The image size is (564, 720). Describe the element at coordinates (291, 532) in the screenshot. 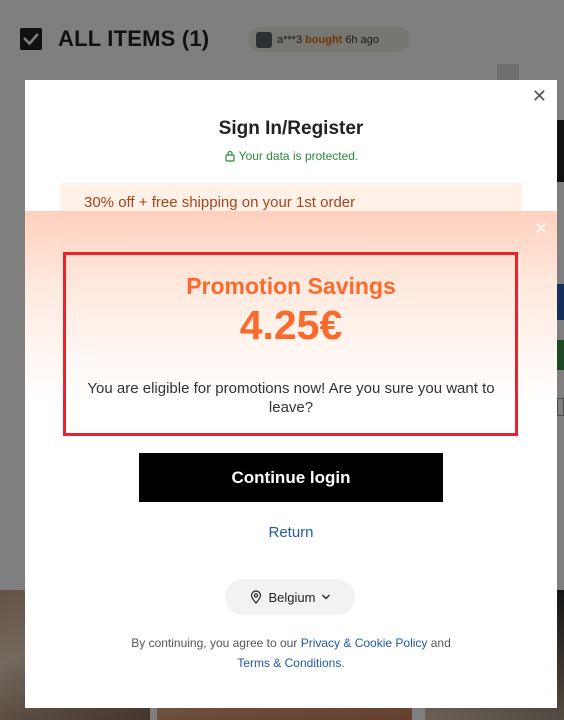

I see `return-link: Return` at that location.